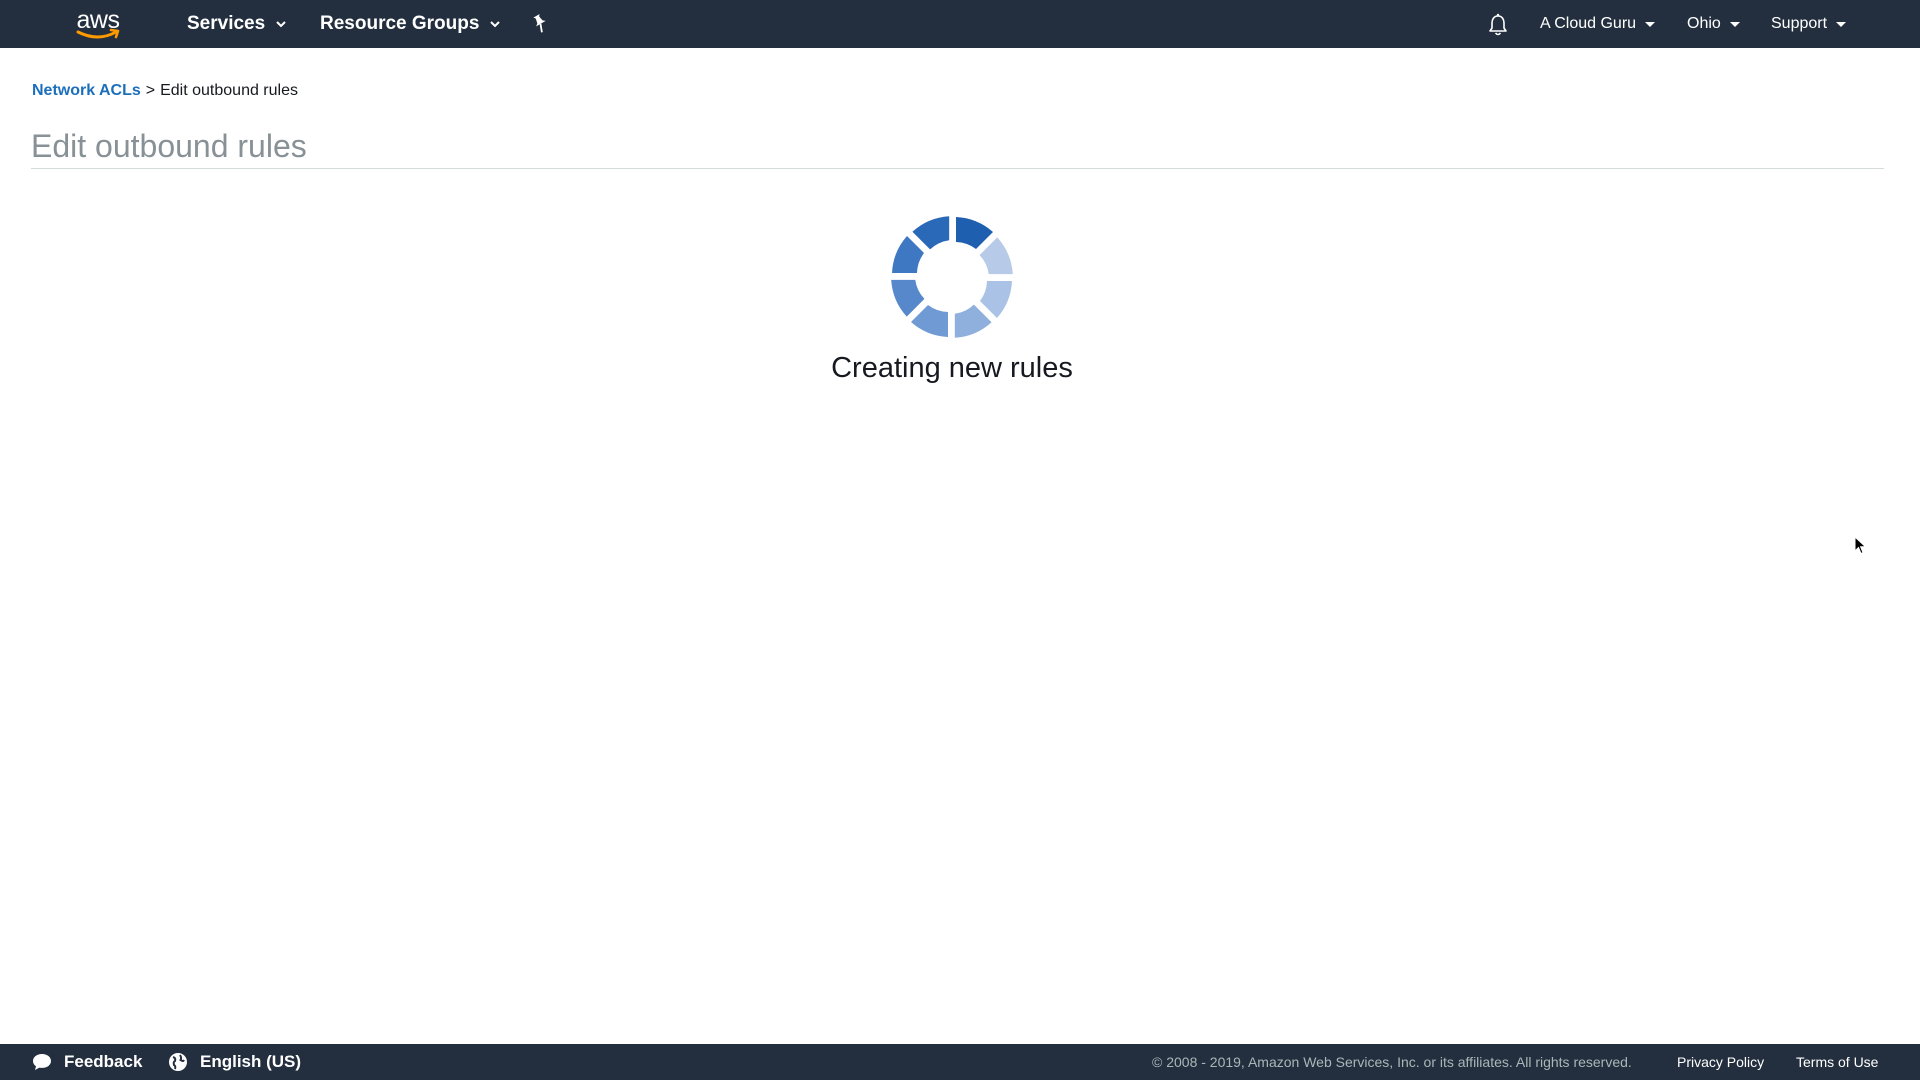 The width and height of the screenshot is (1920, 1080). I want to click on language-label: English (US), so click(251, 1061).